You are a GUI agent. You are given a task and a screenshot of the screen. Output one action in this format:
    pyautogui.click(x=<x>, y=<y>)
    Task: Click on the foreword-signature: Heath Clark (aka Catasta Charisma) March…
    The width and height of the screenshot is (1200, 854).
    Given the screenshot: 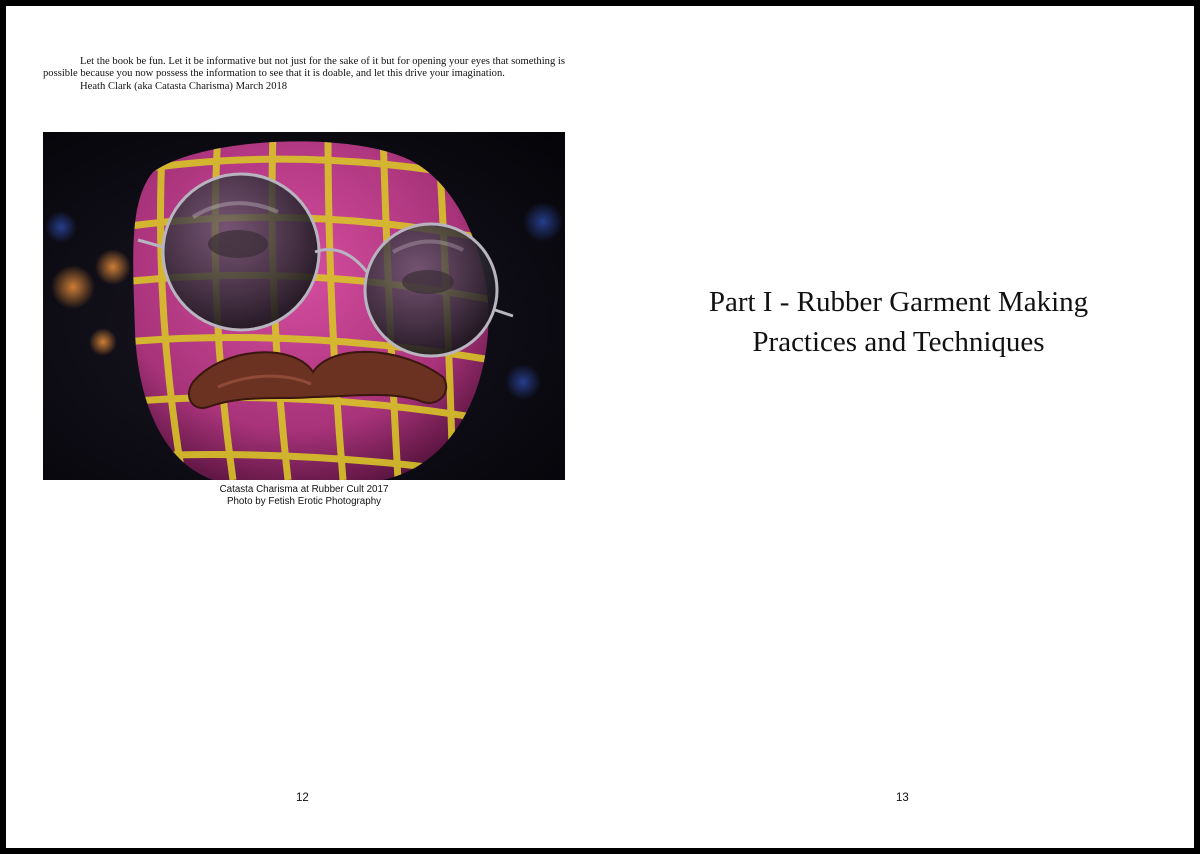 What is the action you would take?
    pyautogui.click(x=184, y=86)
    